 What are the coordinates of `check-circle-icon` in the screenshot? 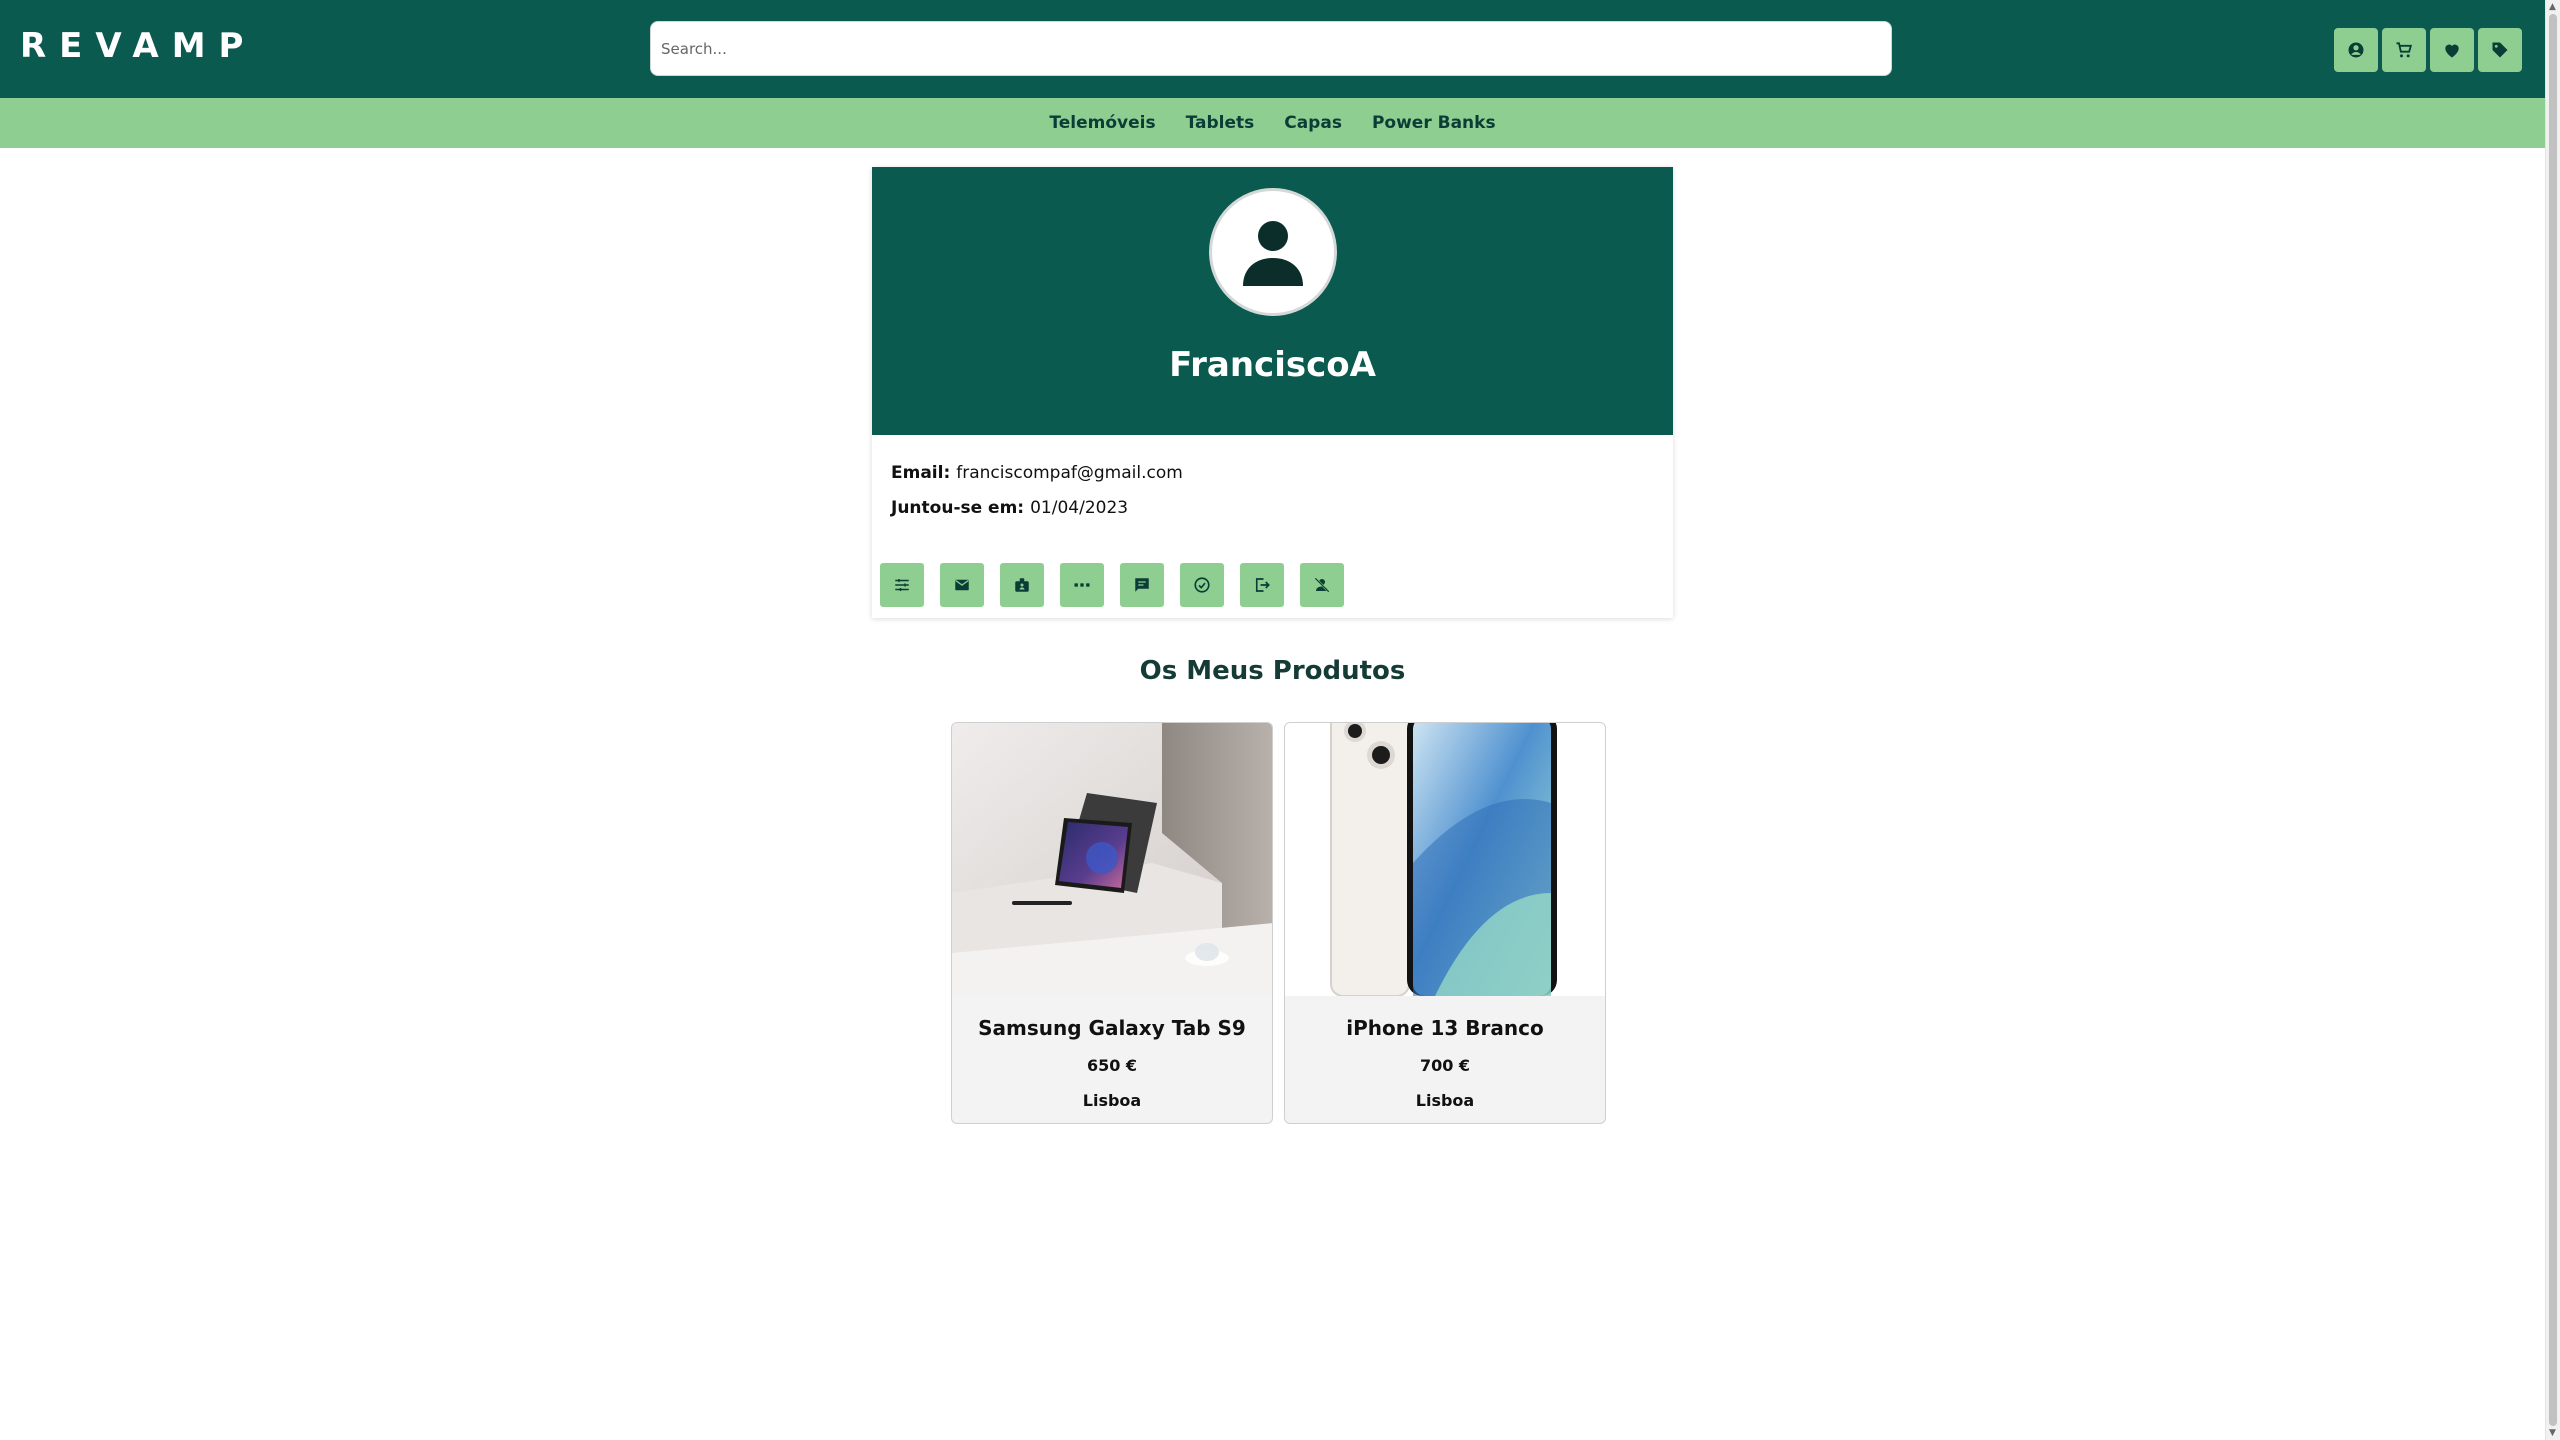 It's located at (1202, 585).